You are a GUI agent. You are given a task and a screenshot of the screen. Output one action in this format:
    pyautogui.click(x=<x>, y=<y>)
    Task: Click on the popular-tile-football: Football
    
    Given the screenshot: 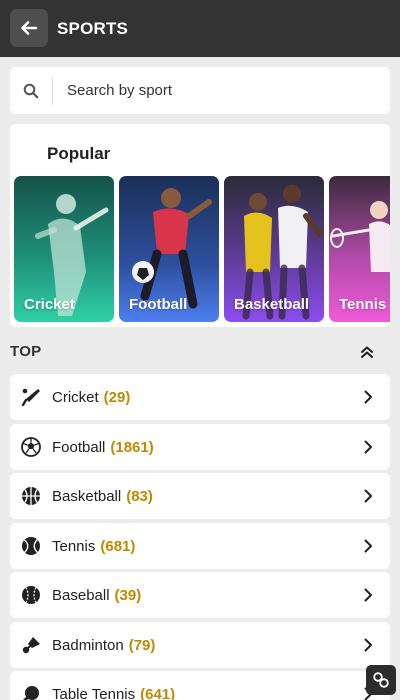 What is the action you would take?
    pyautogui.click(x=169, y=249)
    